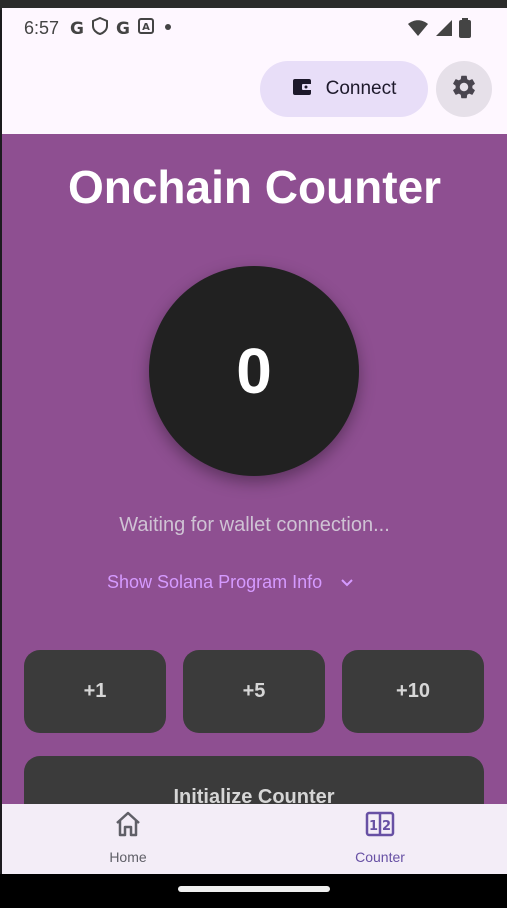 The height and width of the screenshot is (908, 507). What do you see at coordinates (380, 857) in the screenshot?
I see `nav-label-counter: Counter` at bounding box center [380, 857].